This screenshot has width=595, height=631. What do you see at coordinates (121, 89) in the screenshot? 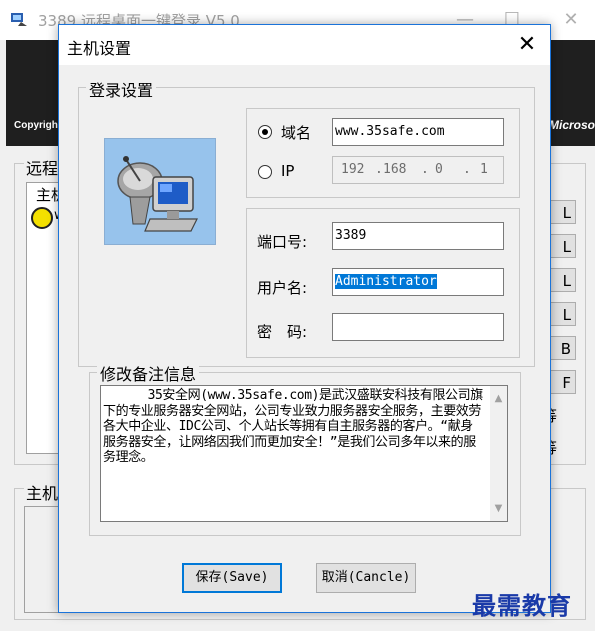
I see `login-settings-label: 登录设置` at bounding box center [121, 89].